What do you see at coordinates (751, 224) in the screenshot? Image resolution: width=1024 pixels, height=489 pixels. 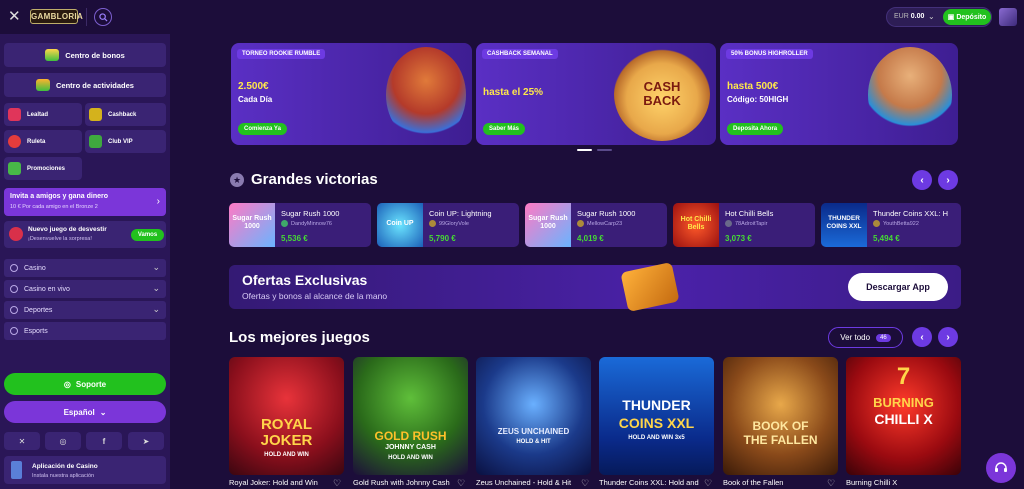 I see `win-username: 78AdroitTapir` at bounding box center [751, 224].